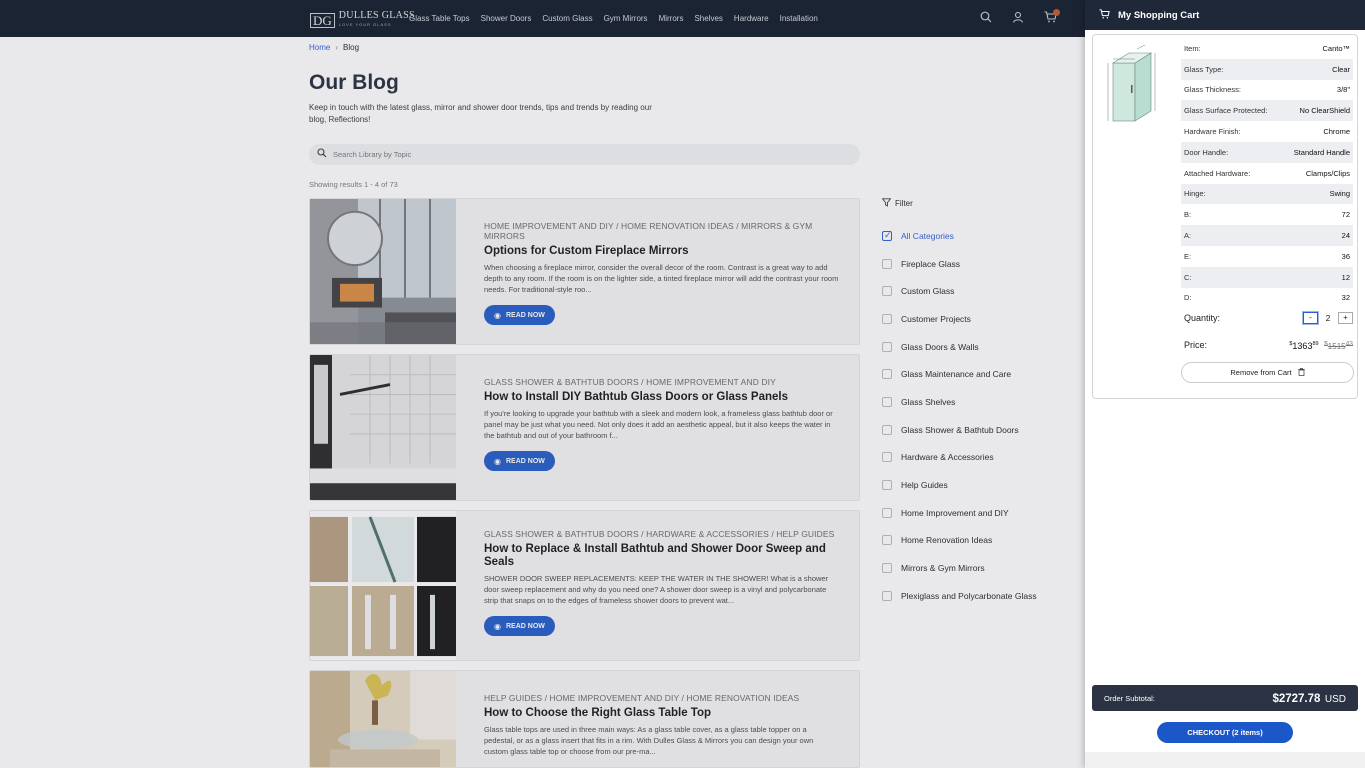 This screenshot has width=1365, height=768. What do you see at coordinates (959, 374) in the screenshot?
I see `category-item: Glass Maintenance and Care` at bounding box center [959, 374].